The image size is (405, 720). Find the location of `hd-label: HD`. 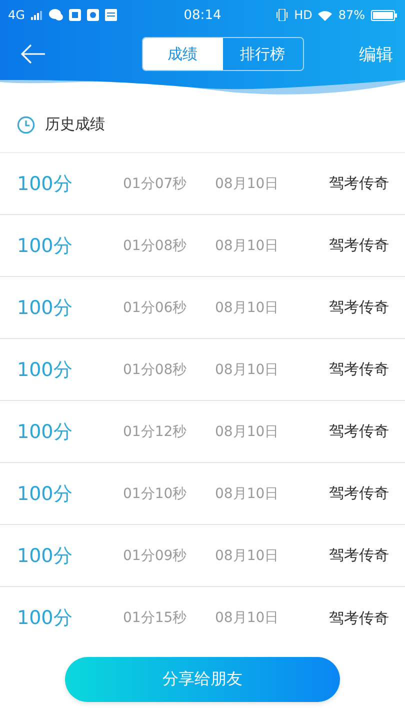

hd-label: HD is located at coordinates (303, 15).